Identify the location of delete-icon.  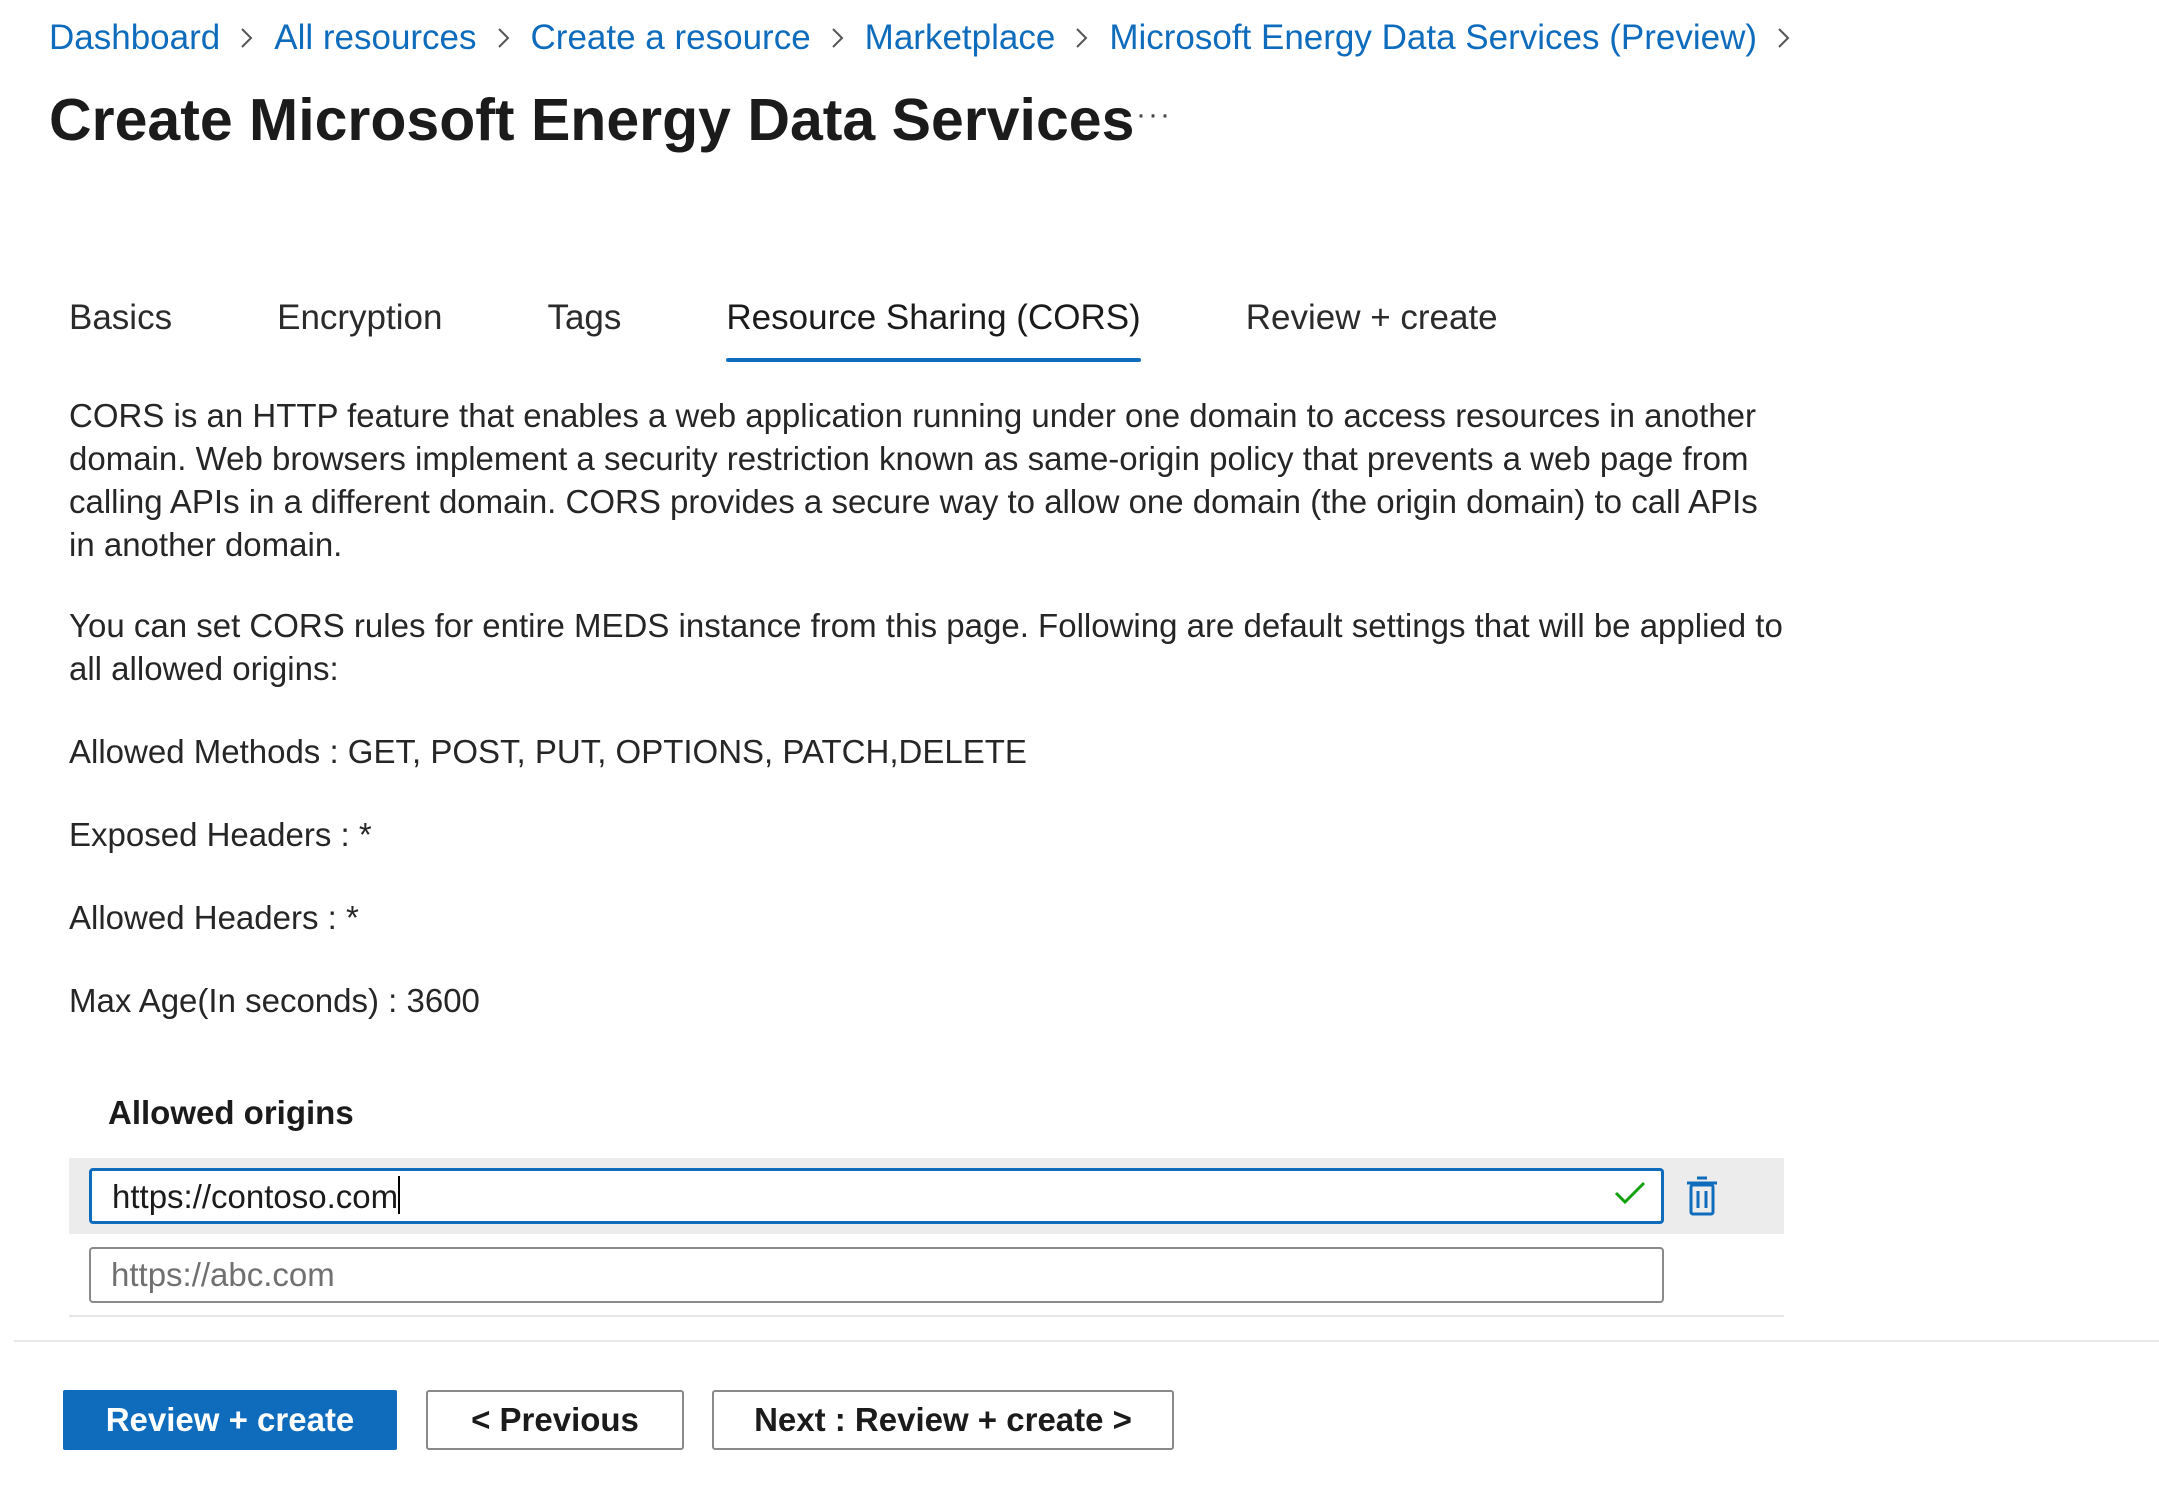
(1702, 1198).